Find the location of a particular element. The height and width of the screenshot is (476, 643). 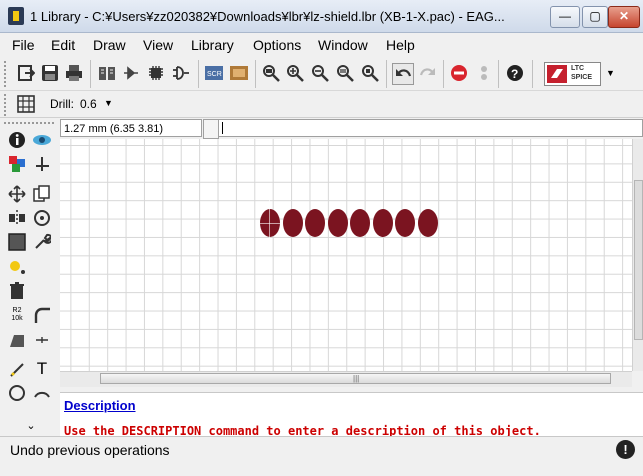

book-icon is located at coordinates (107, 73).